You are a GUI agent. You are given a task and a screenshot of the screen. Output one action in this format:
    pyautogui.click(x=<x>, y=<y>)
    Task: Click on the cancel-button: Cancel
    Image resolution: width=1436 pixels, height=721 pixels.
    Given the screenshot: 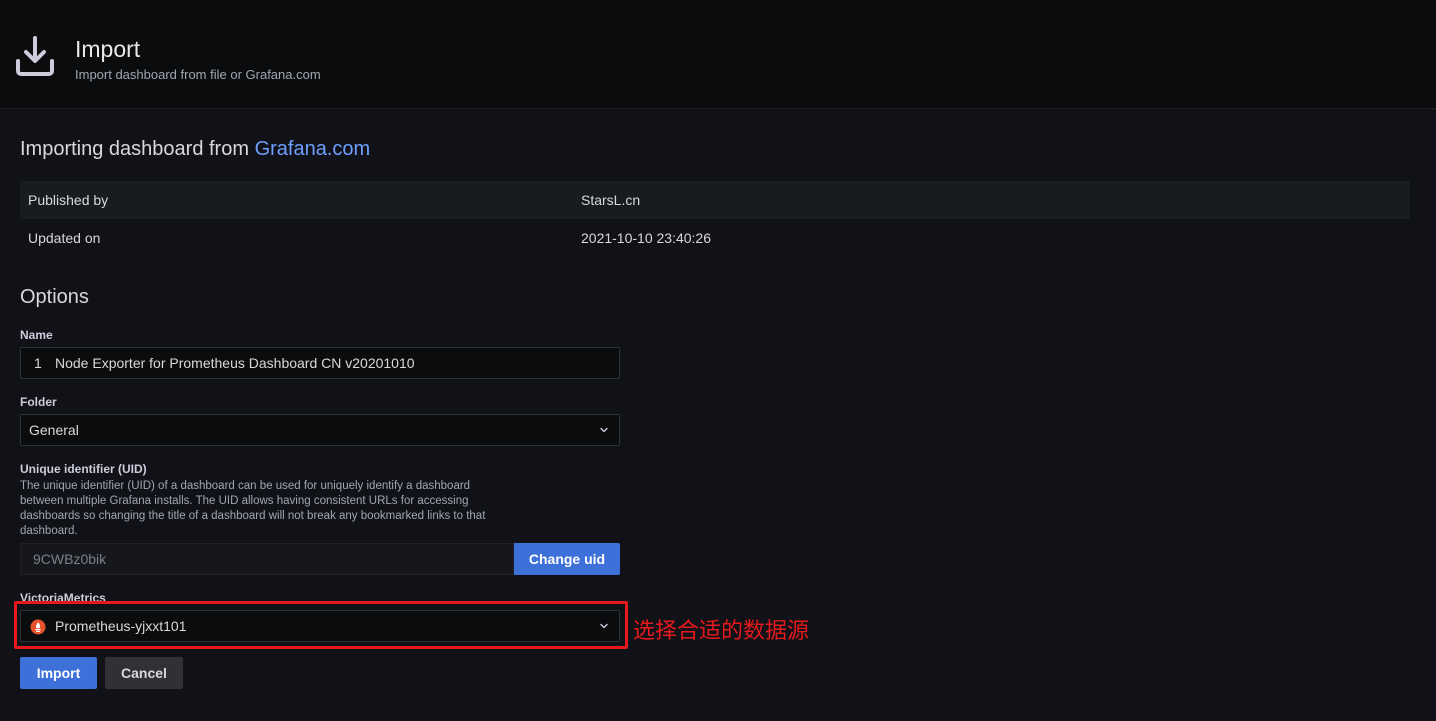 What is the action you would take?
    pyautogui.click(x=144, y=673)
    